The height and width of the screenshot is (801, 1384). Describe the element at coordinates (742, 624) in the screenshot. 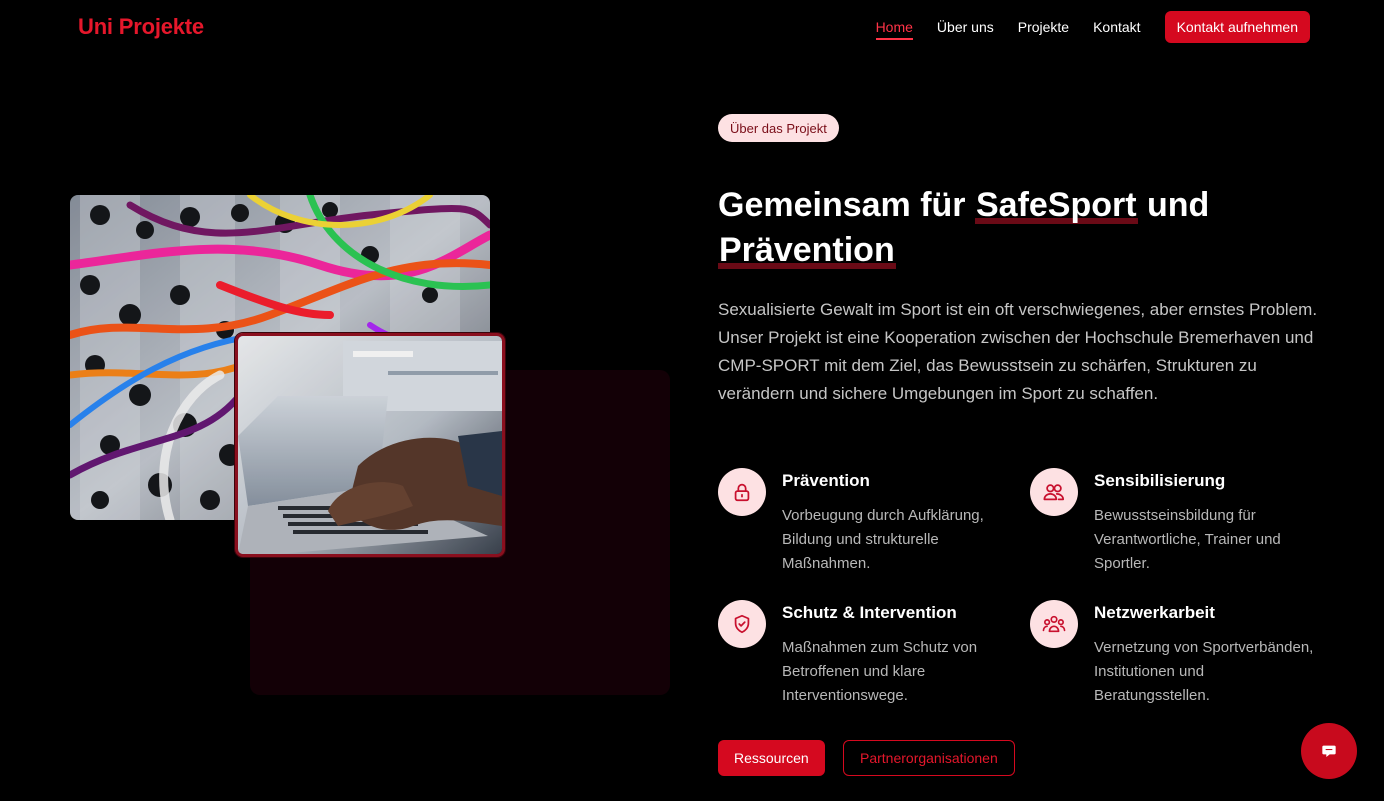

I see `shield-check-icon` at that location.